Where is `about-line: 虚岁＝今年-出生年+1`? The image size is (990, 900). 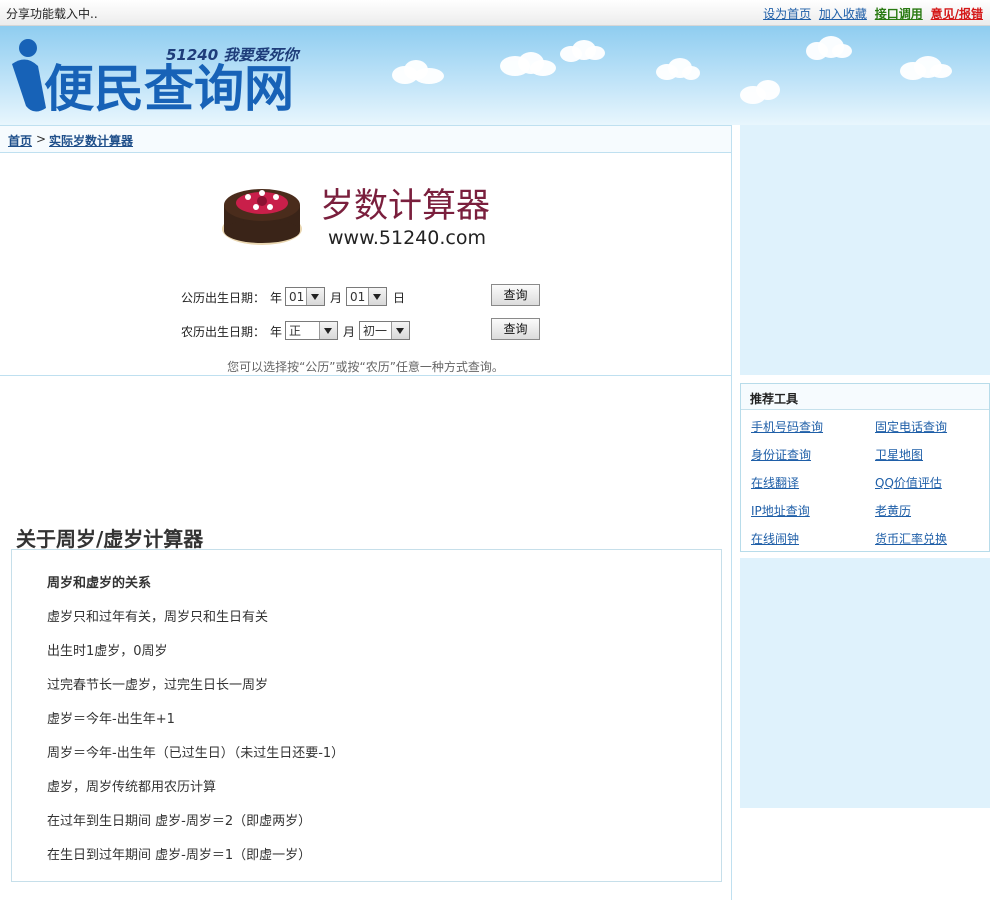
about-line: 虚岁＝今年-出生年+1 is located at coordinates (111, 719).